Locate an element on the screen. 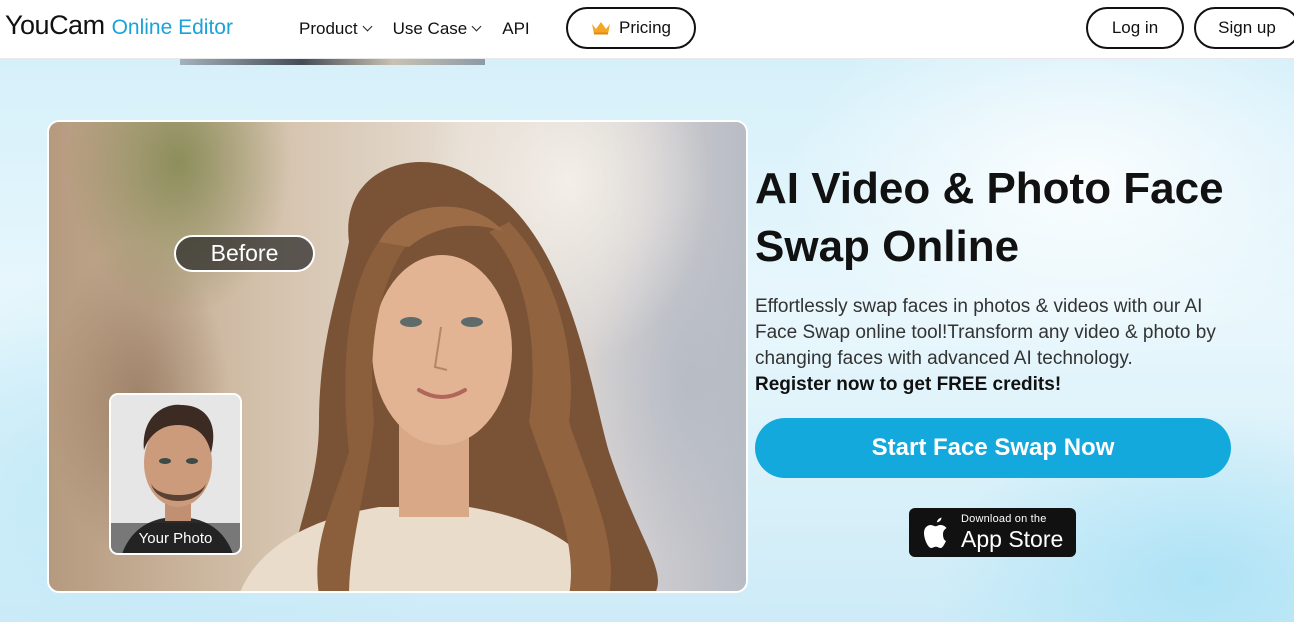  pricing-label: Pricing is located at coordinates (645, 27).